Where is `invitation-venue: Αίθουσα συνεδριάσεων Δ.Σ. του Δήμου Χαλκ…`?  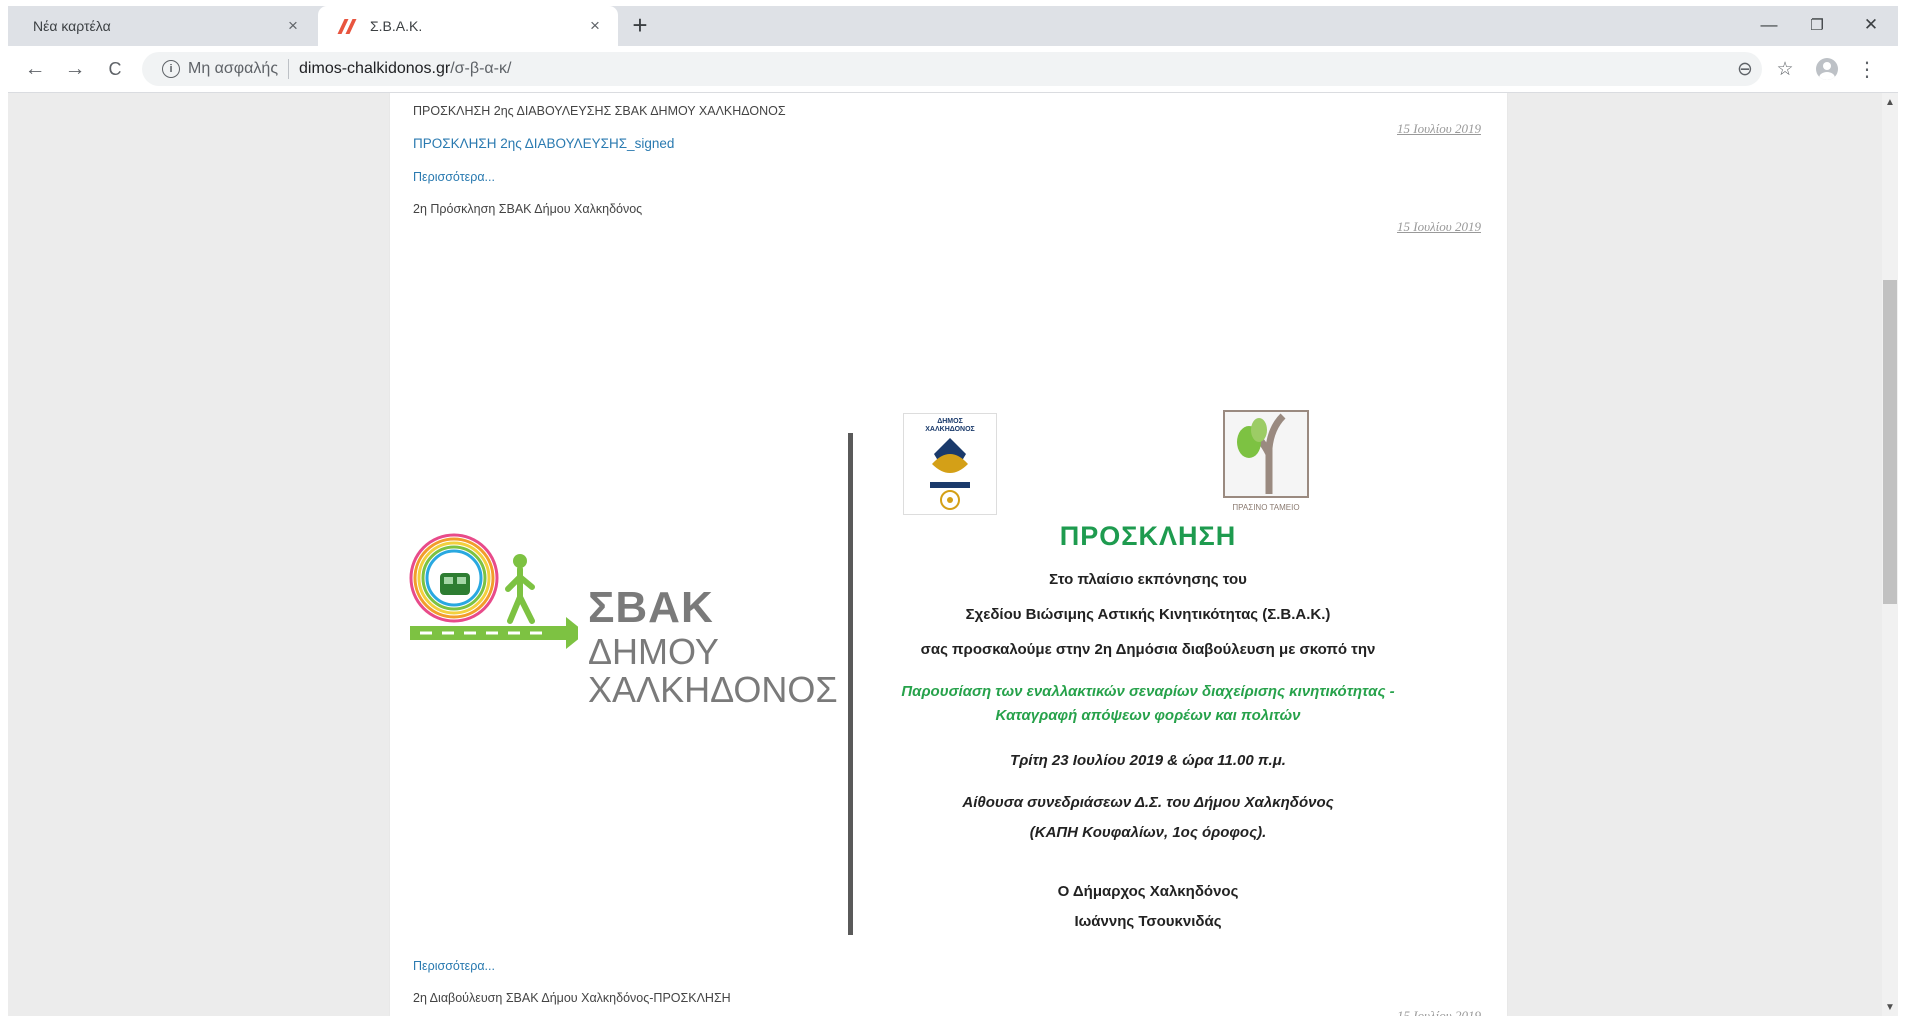
invitation-venue: Αίθουσα συνεδριάσεων Δ.Σ. του Δήμου Χαλκ… is located at coordinates (1148, 802).